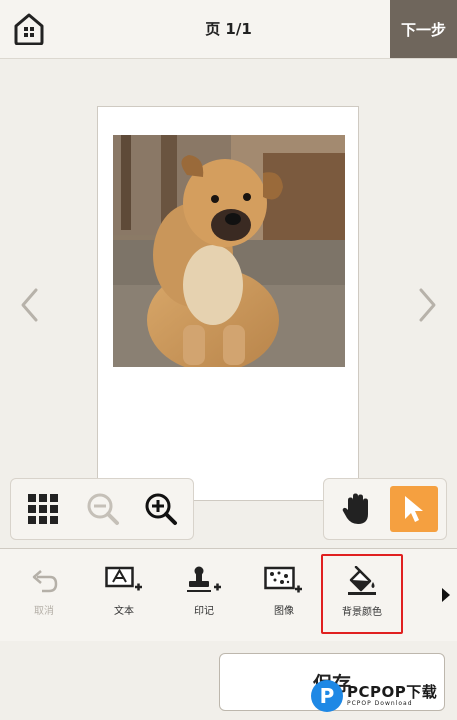 This screenshot has height=720, width=457. I want to click on watermark: P PCPOP下载 PCPOP Download, so click(381, 696).